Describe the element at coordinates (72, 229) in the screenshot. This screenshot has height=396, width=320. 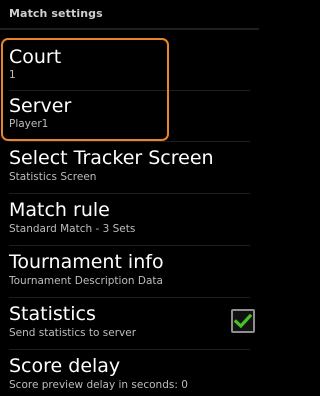
I see `setting-match-rule-value: Standard Match - 3 Sets` at that location.